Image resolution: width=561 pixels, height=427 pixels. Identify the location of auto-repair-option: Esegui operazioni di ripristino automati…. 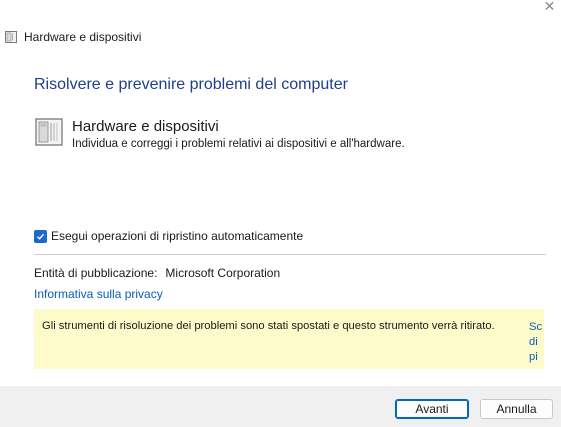
(168, 236).